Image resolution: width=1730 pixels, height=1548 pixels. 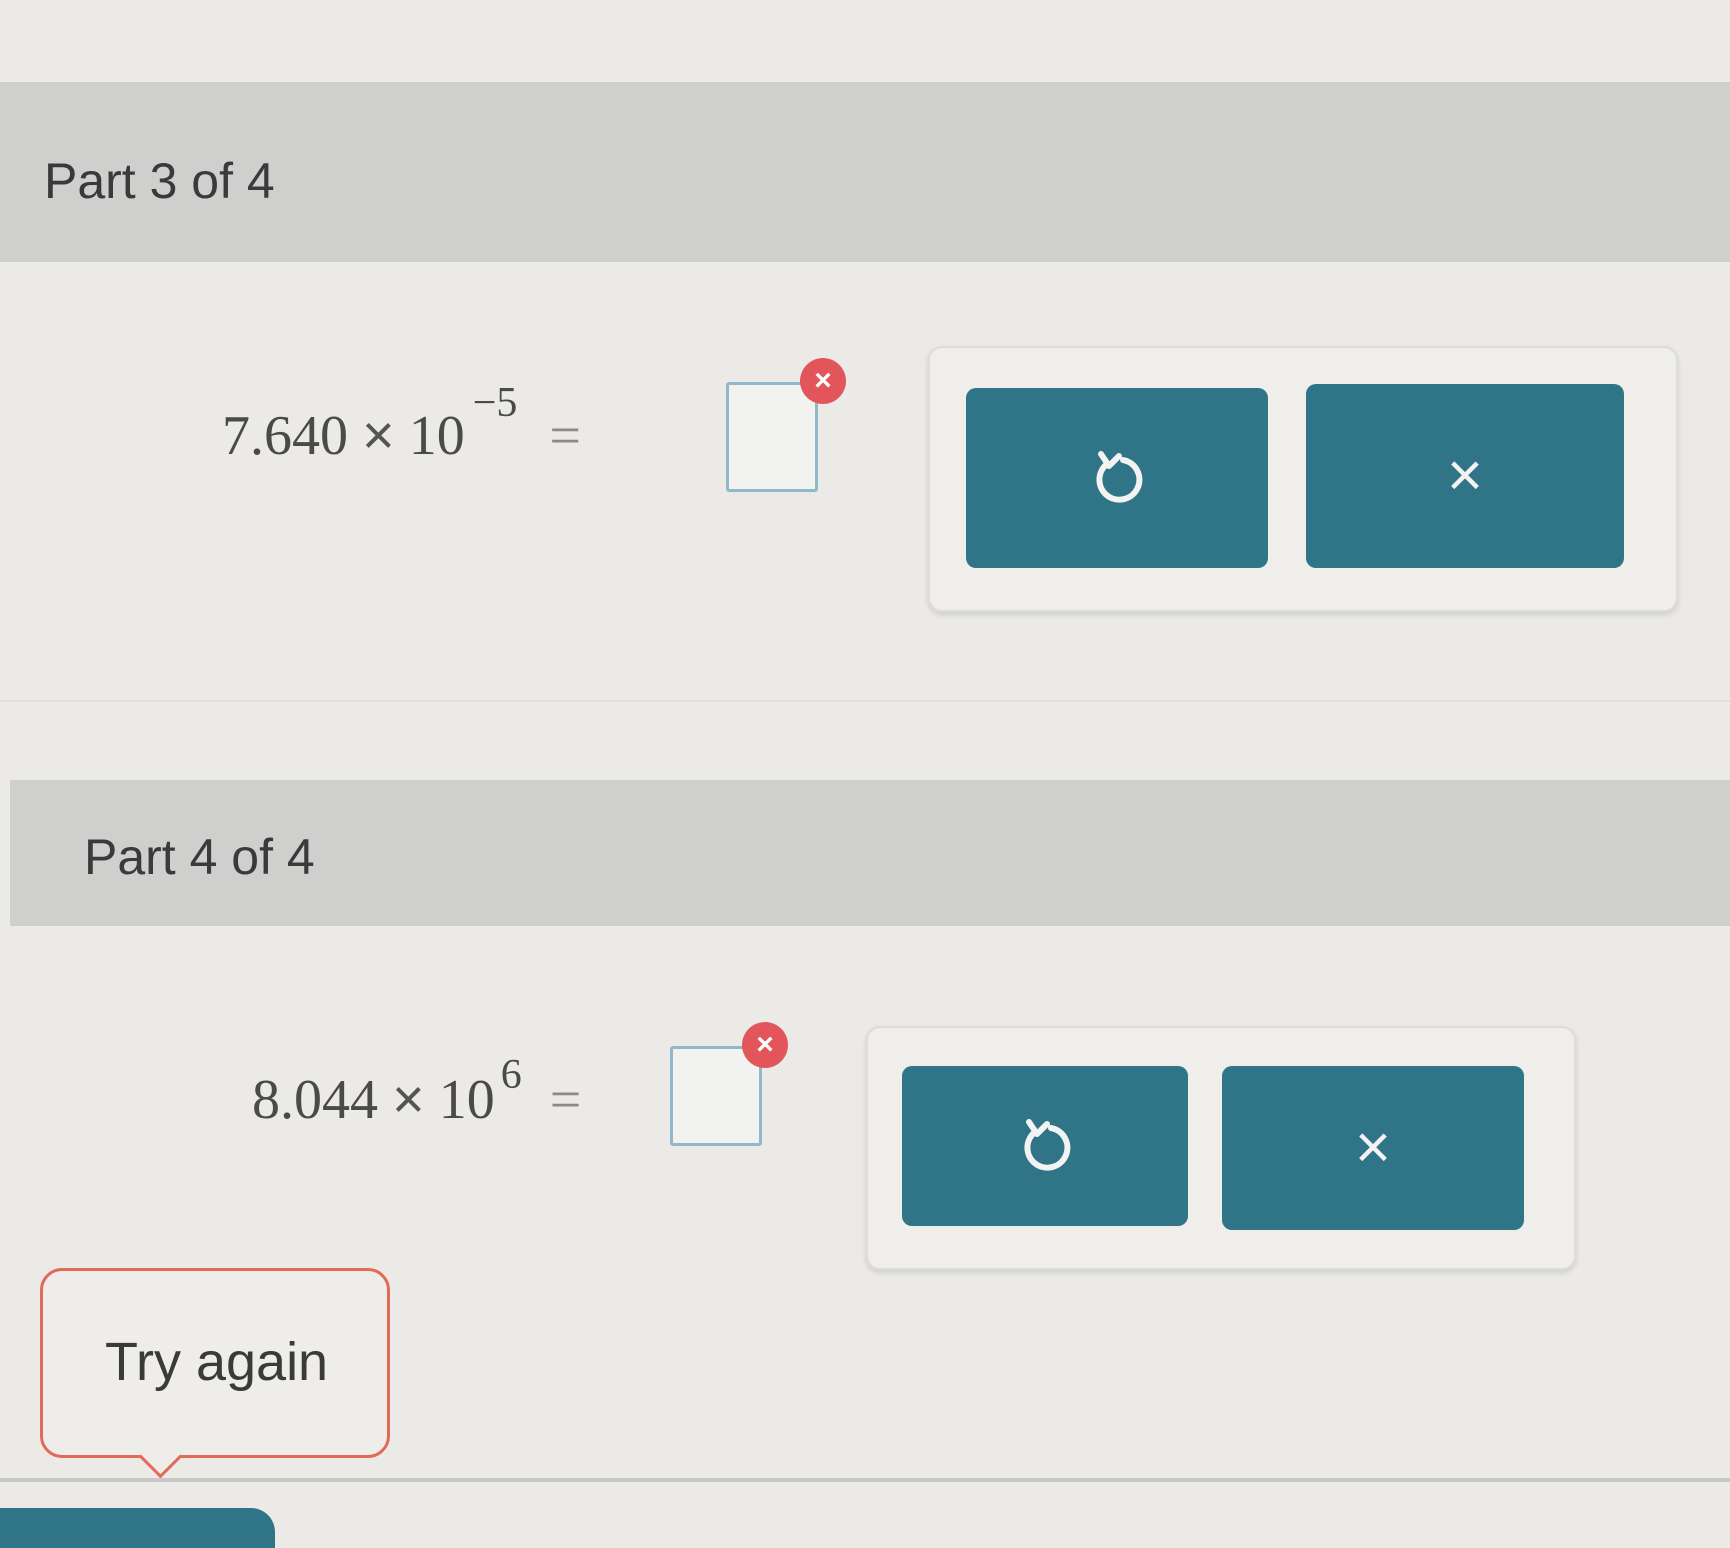 I want to click on tooltip-tail, so click(x=160, y=1456).